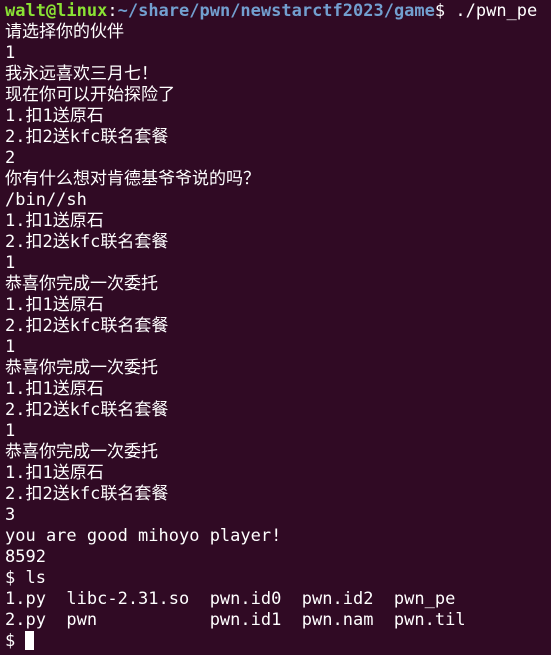  Describe the element at coordinates (81, 74) in the screenshot. I see `output-line: 我永远喜欢三月七！` at that location.